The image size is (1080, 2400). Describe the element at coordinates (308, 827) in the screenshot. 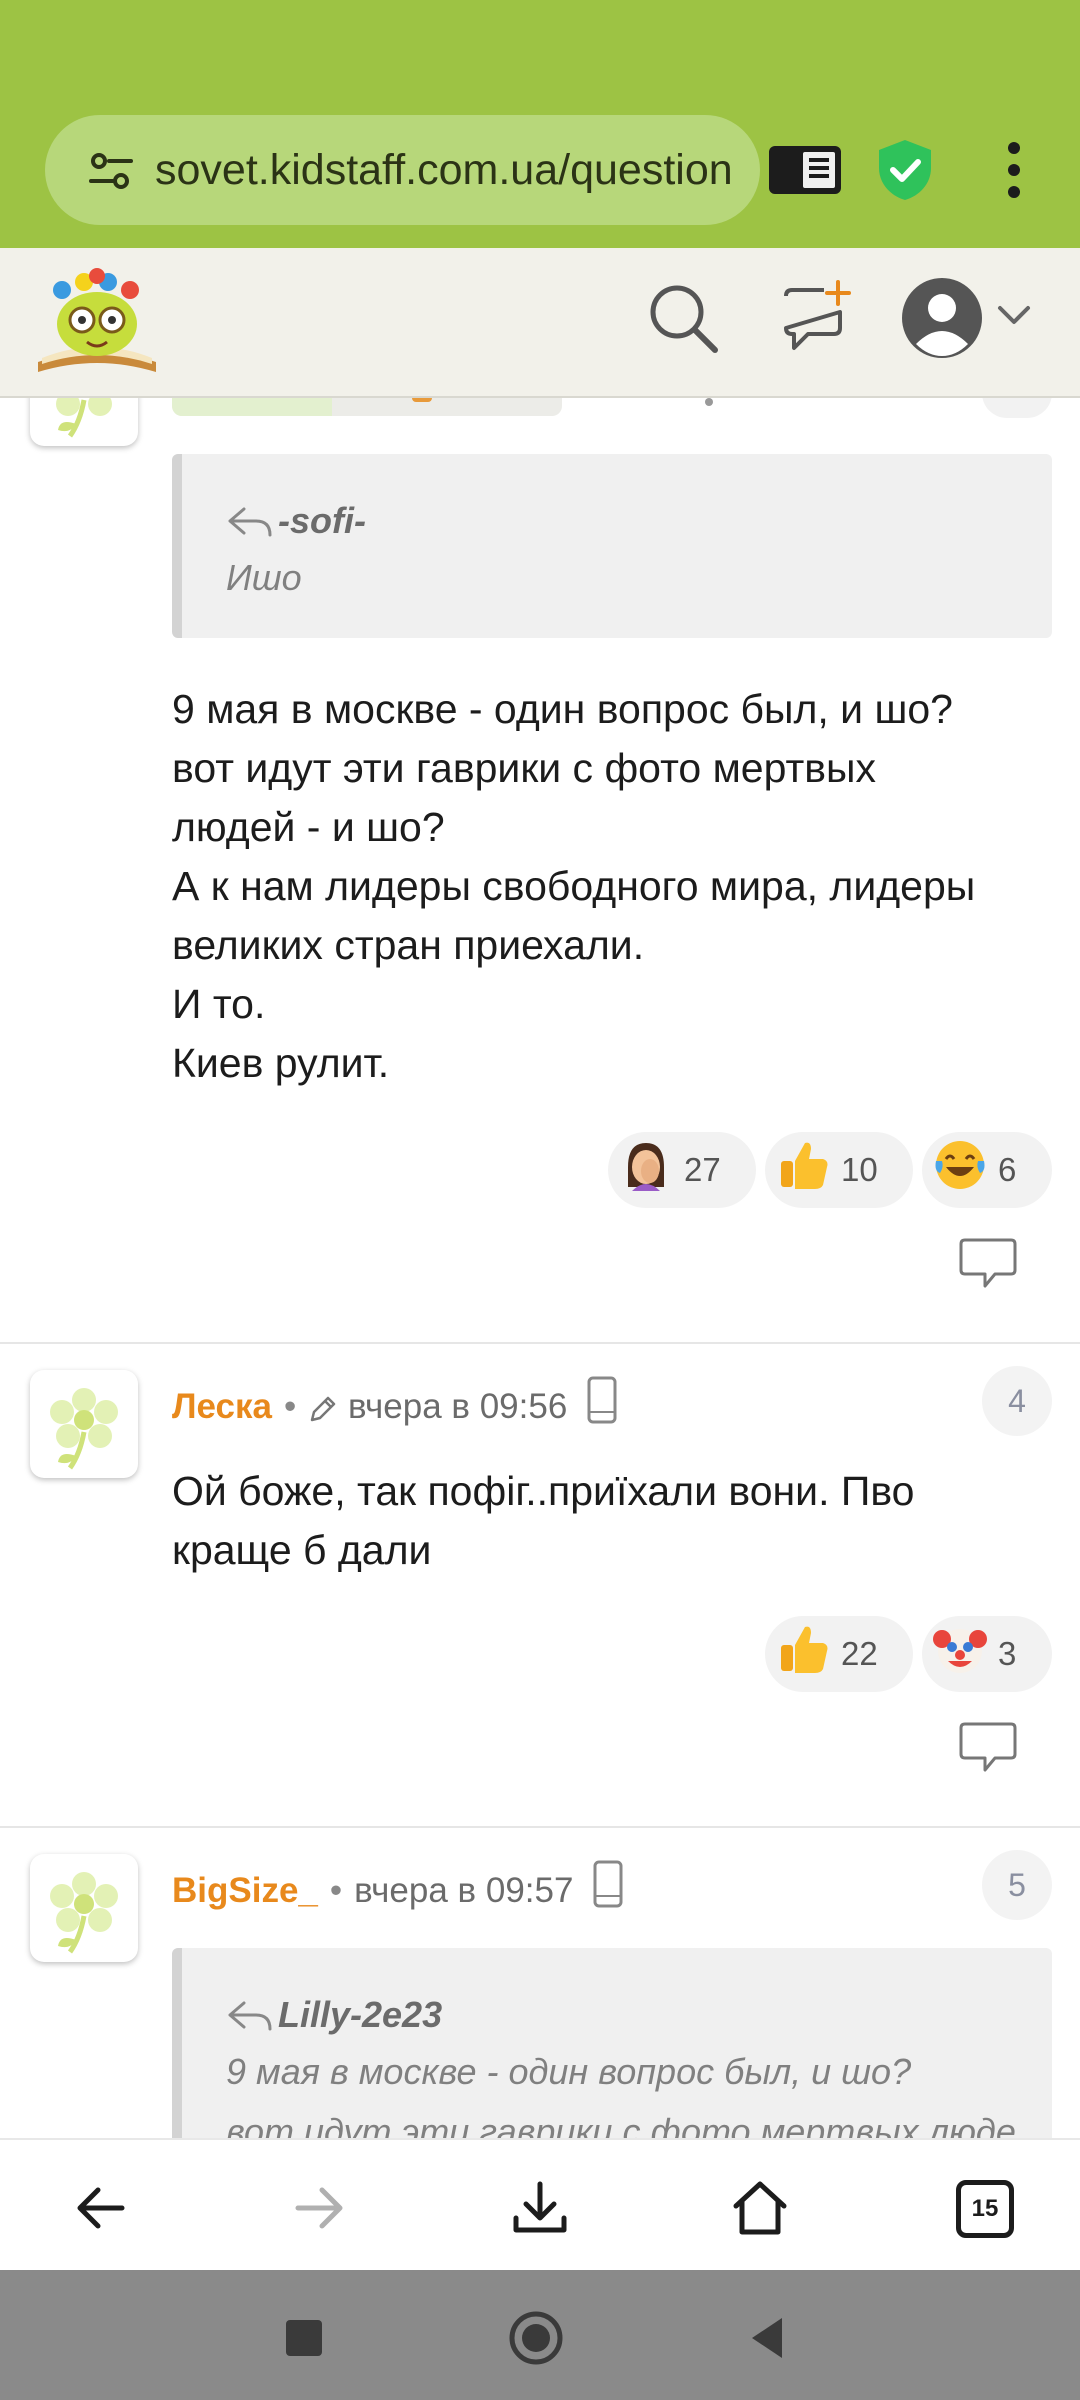

I see `comment-line: людей - и шо?` at that location.